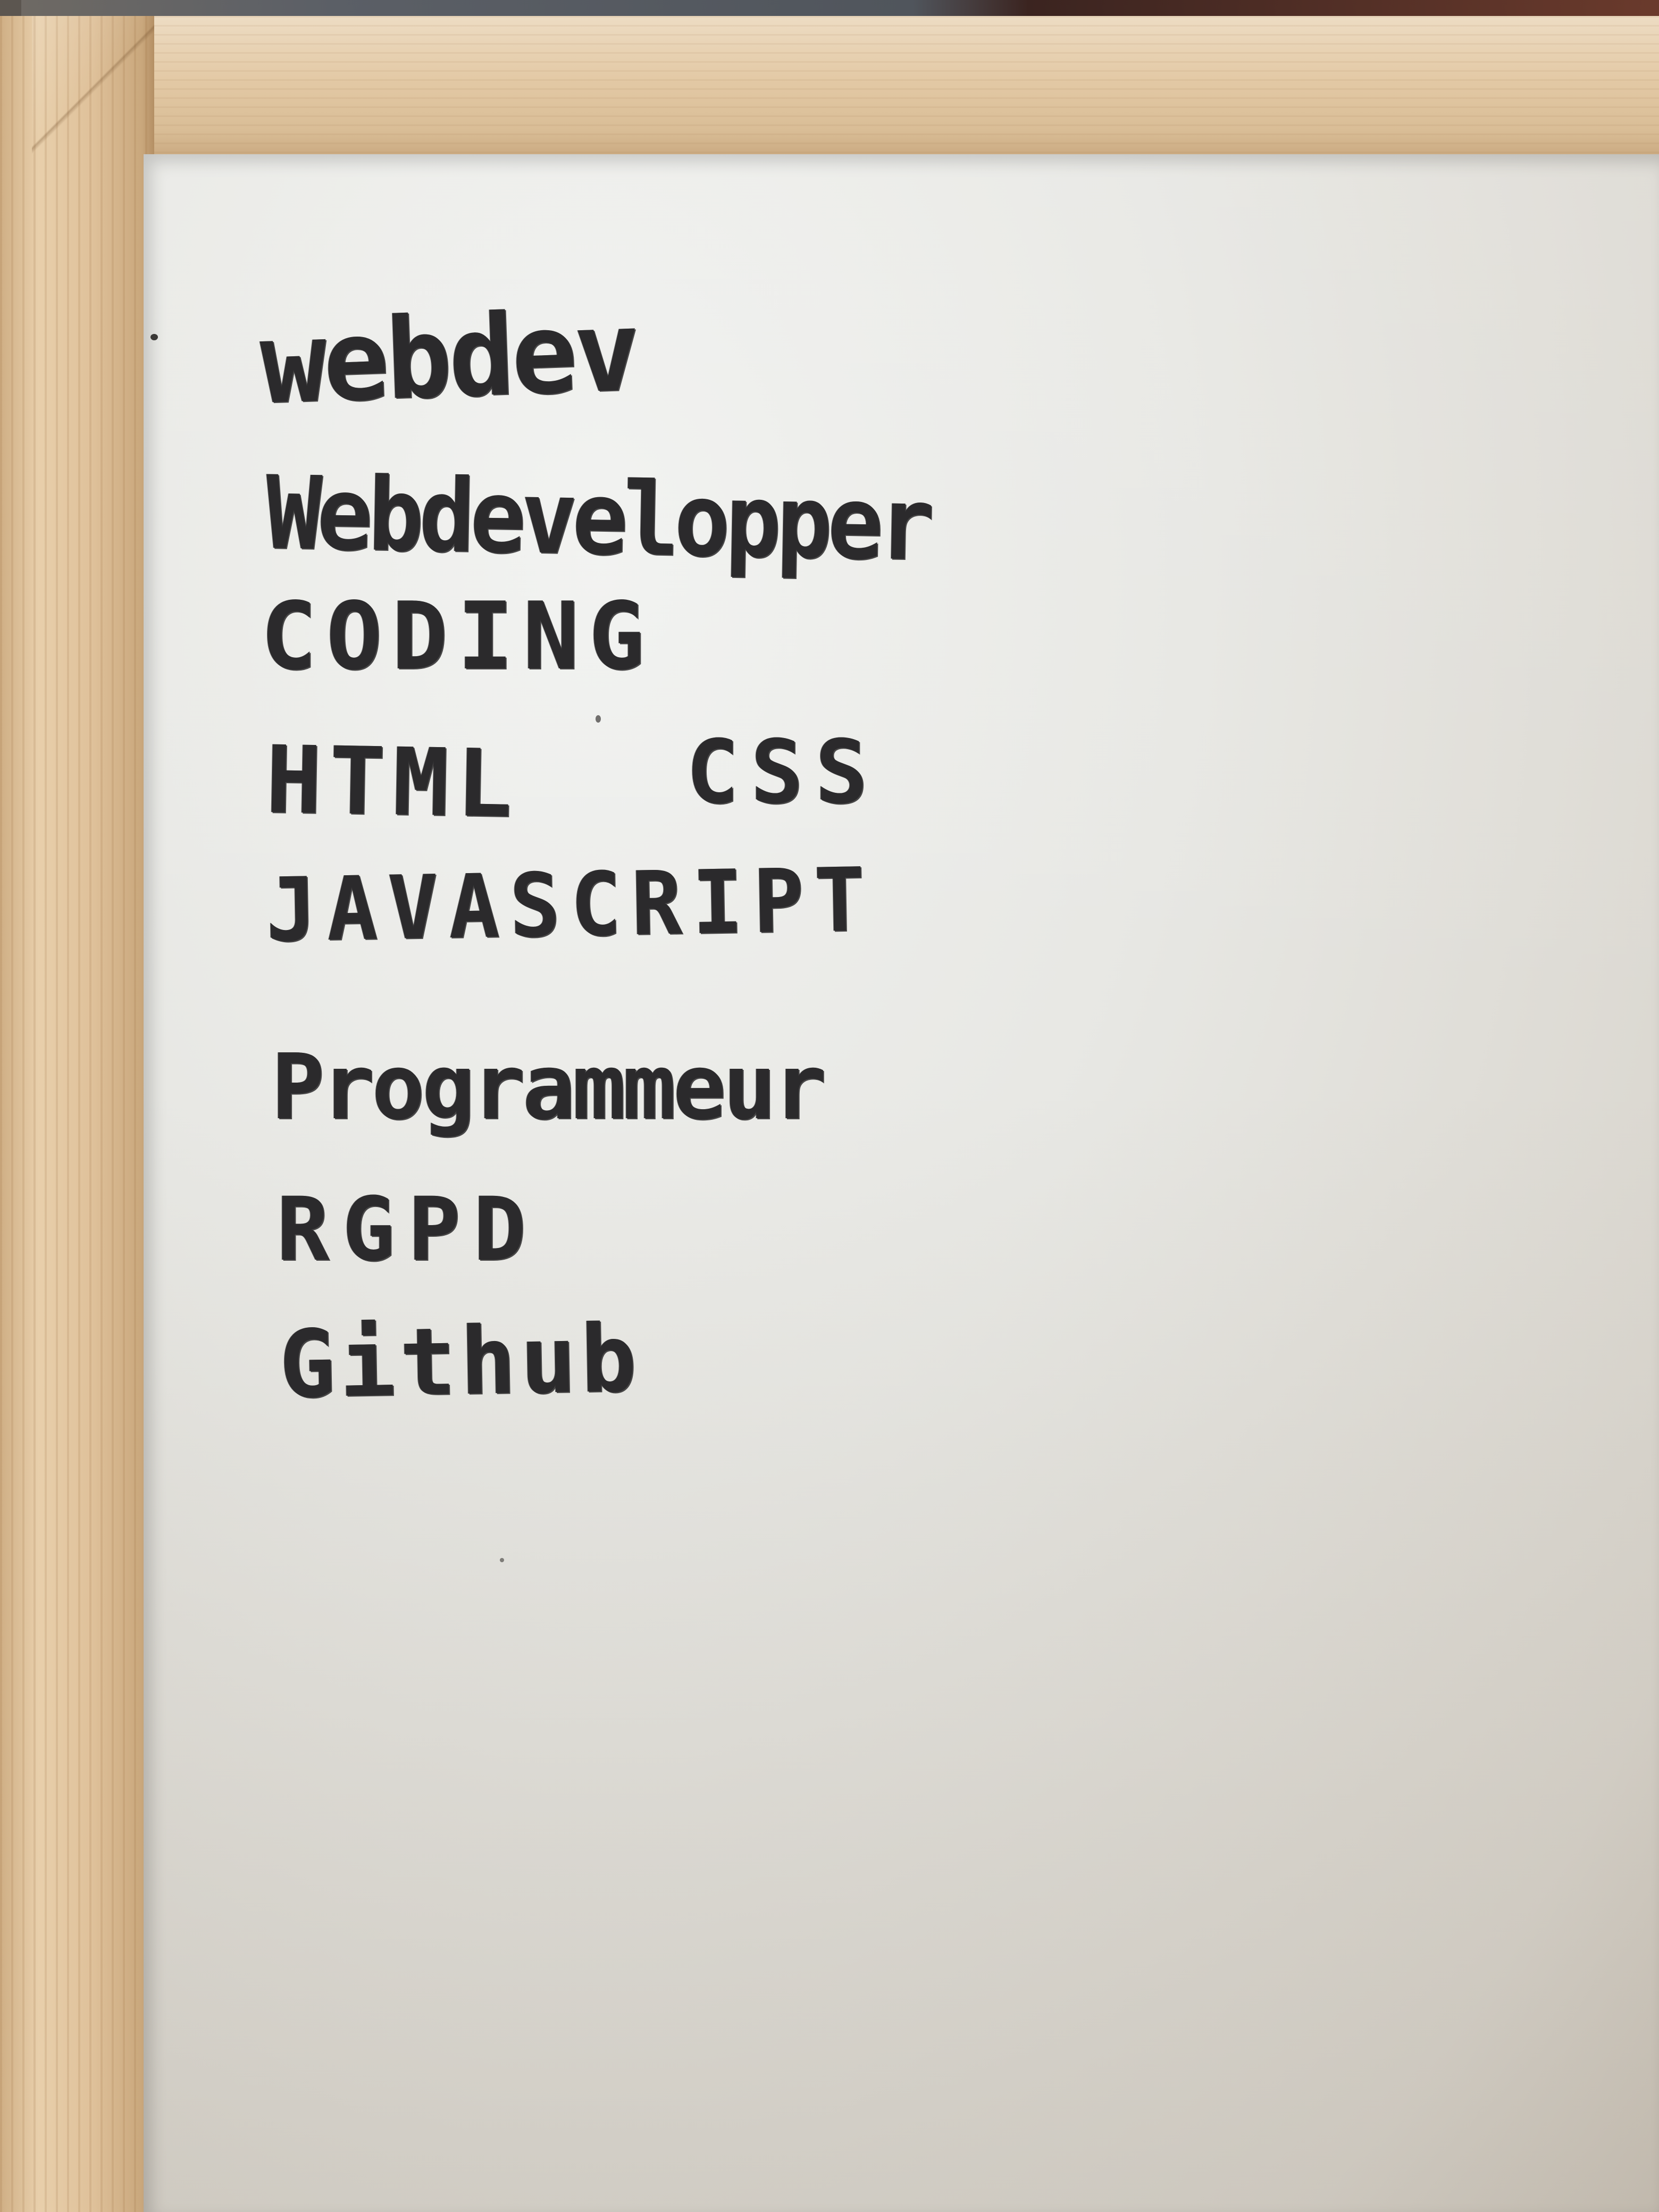 Image resolution: width=1659 pixels, height=2212 pixels. What do you see at coordinates (448, 357) in the screenshot?
I see `handwritten-word-webdev: webdev` at bounding box center [448, 357].